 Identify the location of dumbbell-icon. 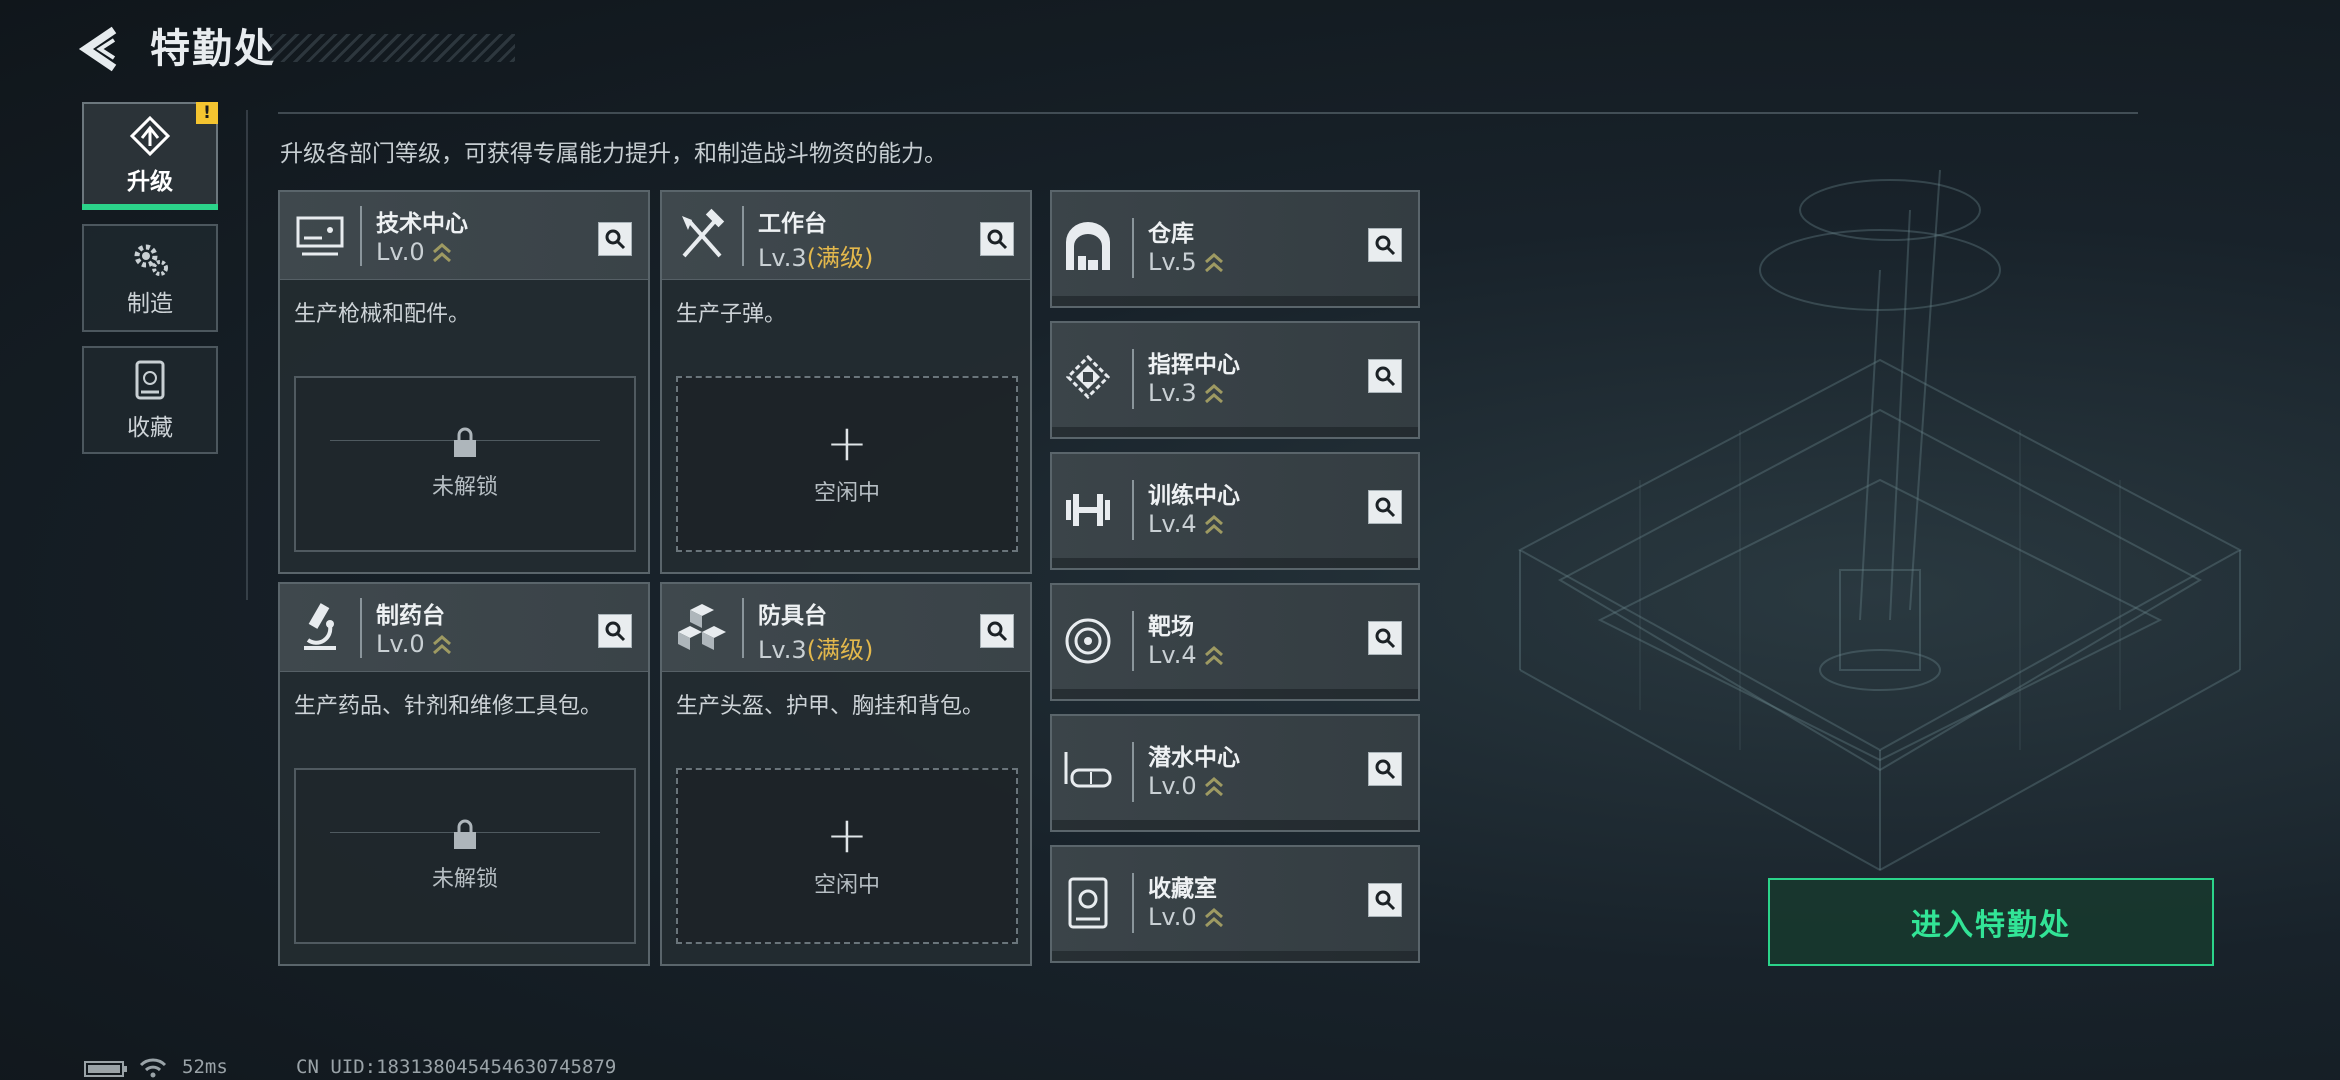
(1088, 510).